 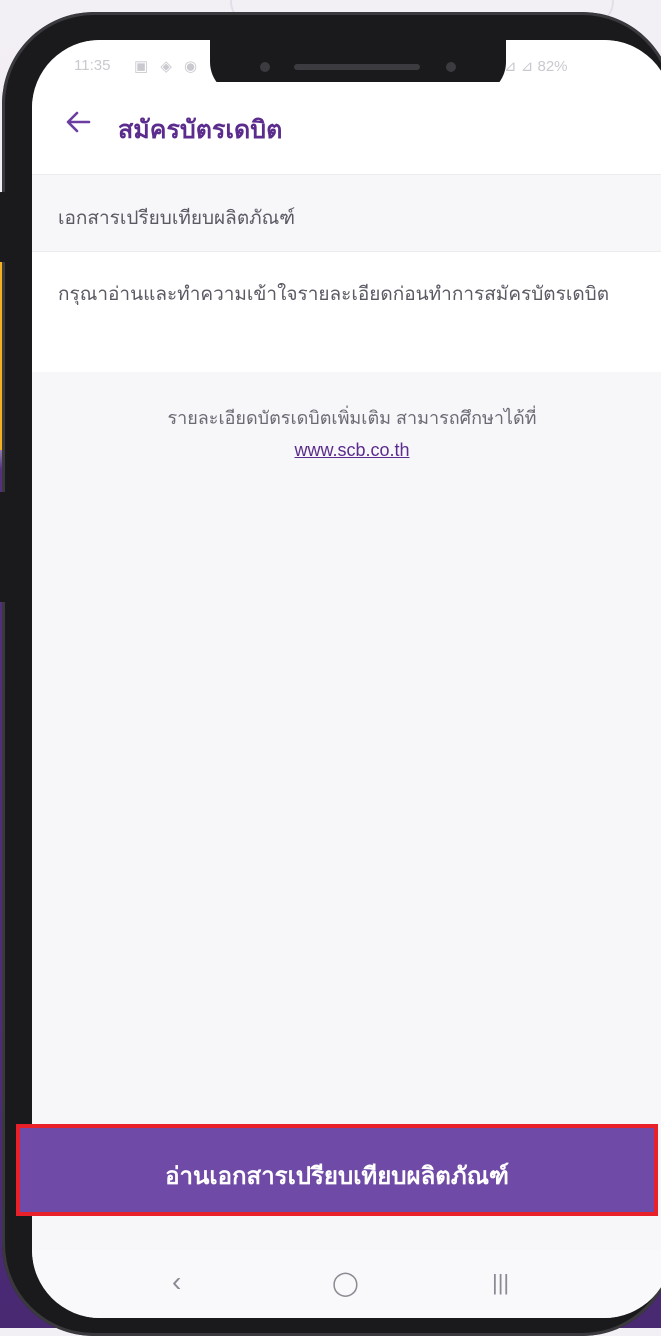 What do you see at coordinates (168, 66) in the screenshot?
I see `status-notification-icons: ▣ ◈ ◉` at bounding box center [168, 66].